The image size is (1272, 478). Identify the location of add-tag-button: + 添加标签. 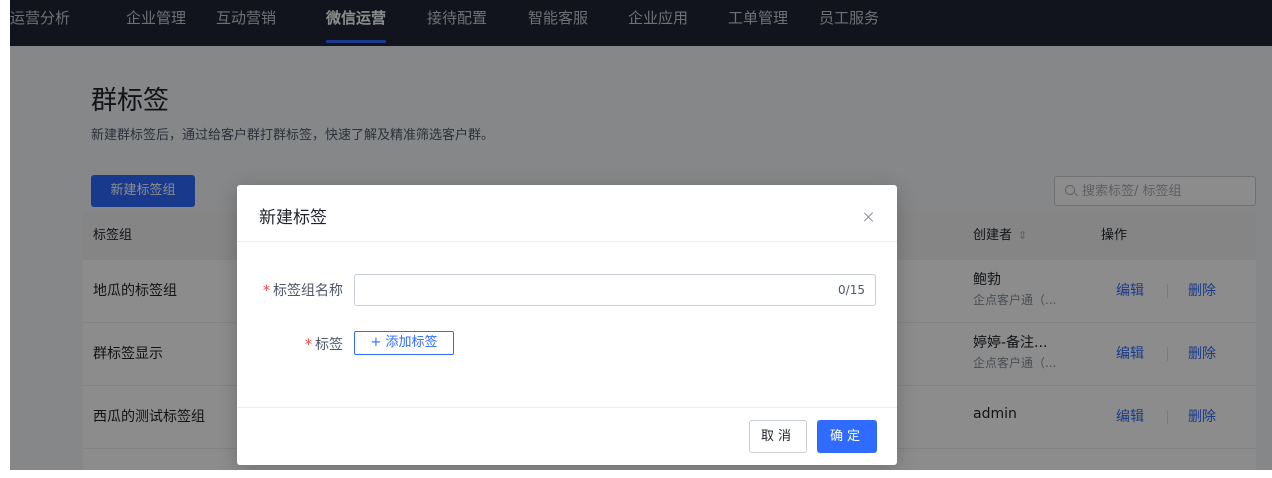
(404, 343).